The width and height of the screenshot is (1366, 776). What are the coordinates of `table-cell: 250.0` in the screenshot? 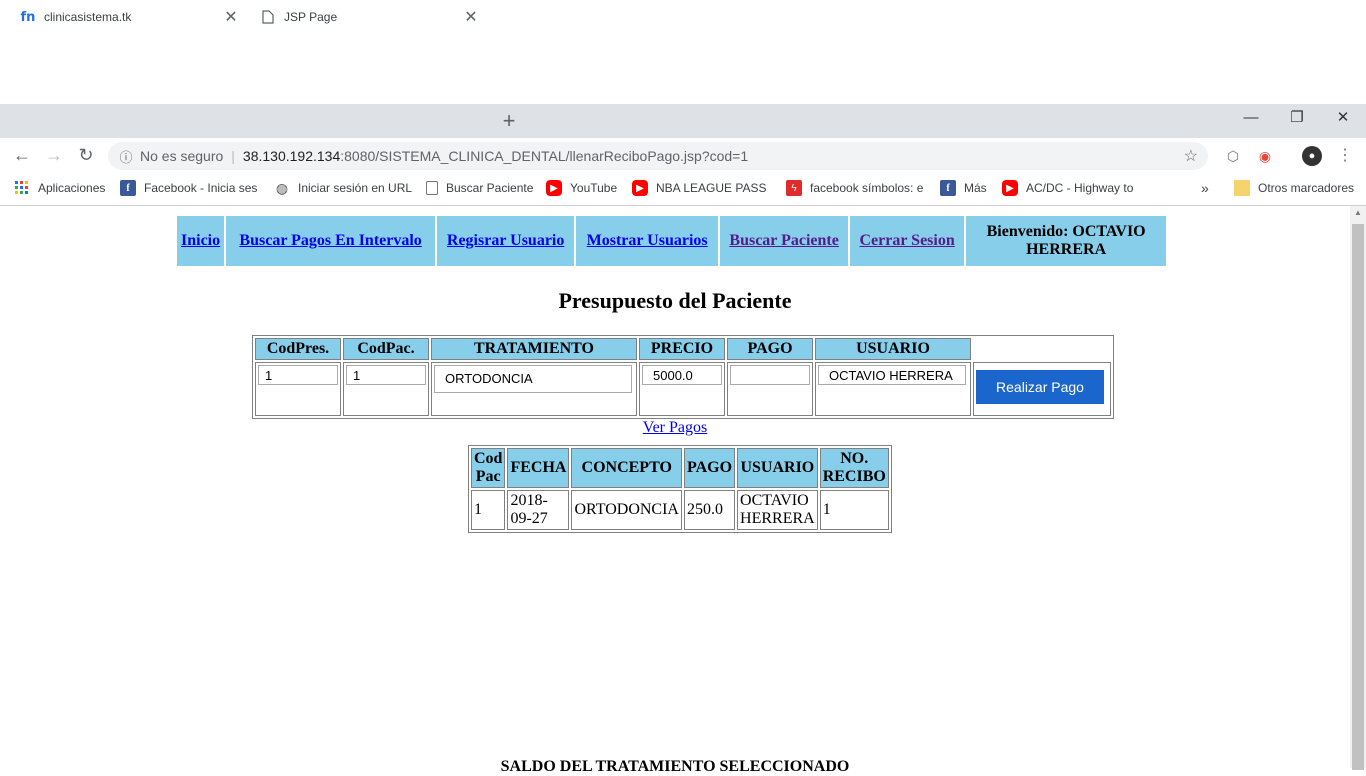 It's located at (709, 510).